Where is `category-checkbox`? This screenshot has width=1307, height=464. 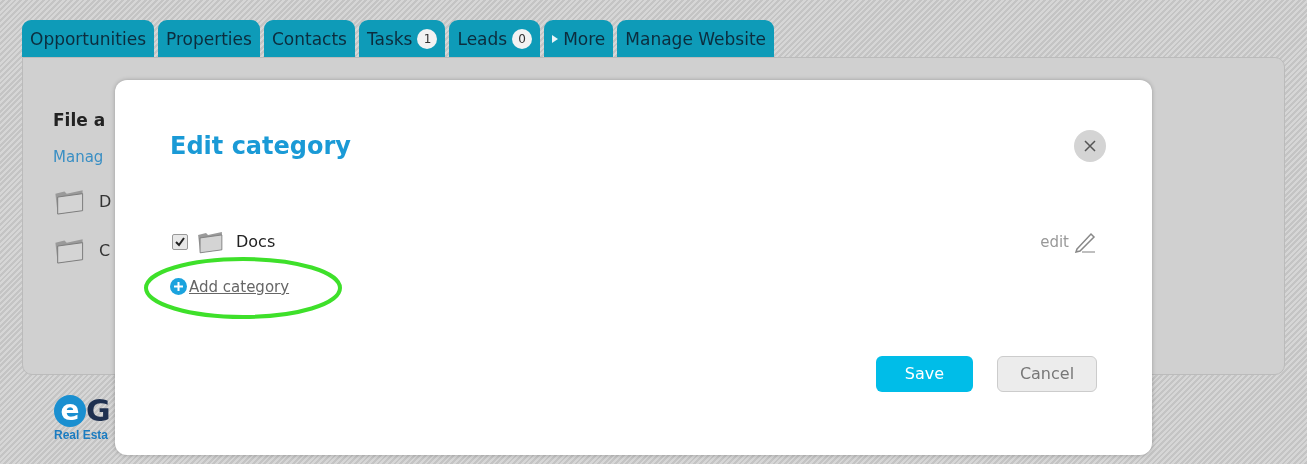
category-checkbox is located at coordinates (180, 241).